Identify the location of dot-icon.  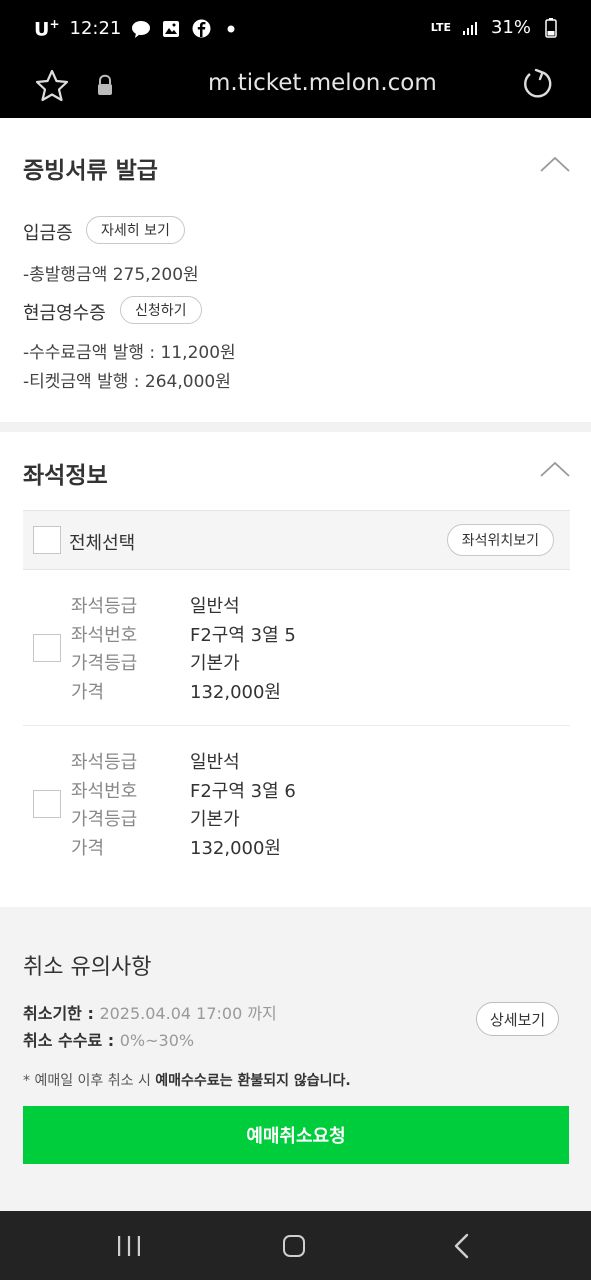
(231, 29).